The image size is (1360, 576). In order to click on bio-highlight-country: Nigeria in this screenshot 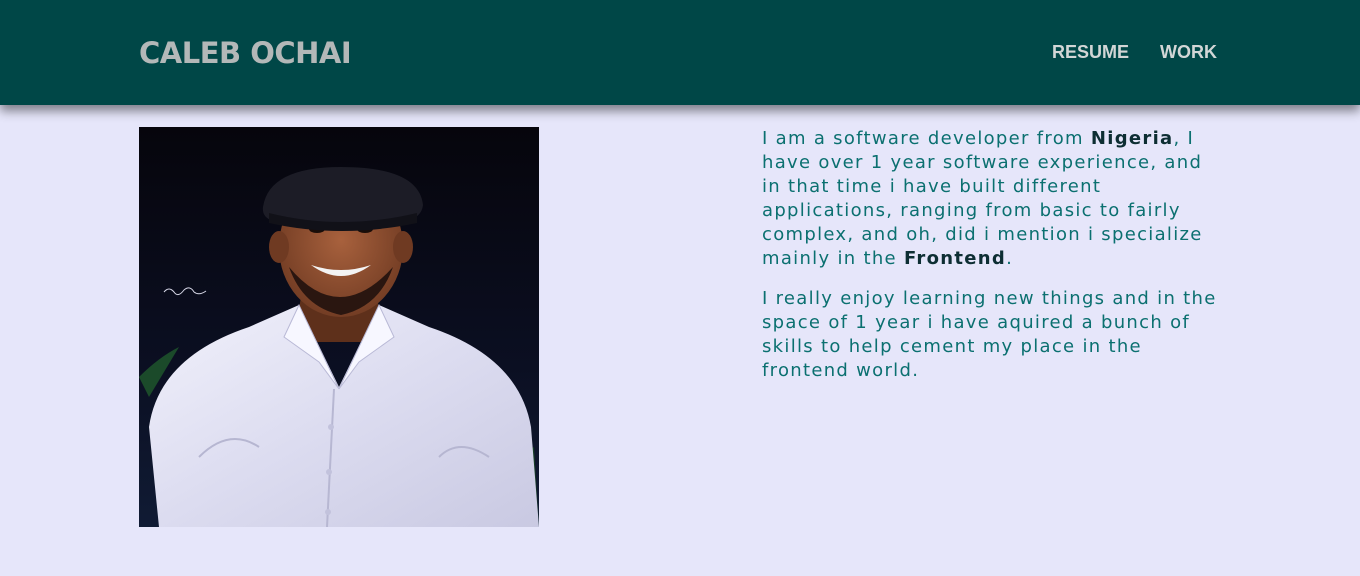, I will do `click(1132, 138)`.